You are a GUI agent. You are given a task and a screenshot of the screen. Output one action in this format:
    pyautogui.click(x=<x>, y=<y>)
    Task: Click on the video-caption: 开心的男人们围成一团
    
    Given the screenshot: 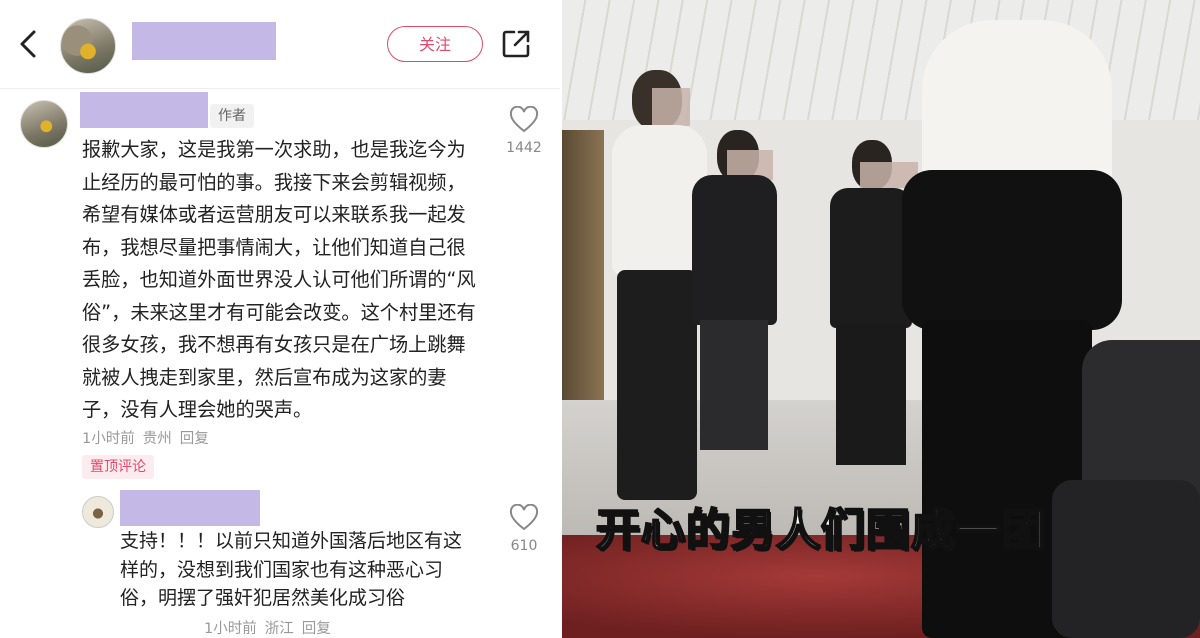 What is the action you would take?
    pyautogui.click(x=820, y=530)
    